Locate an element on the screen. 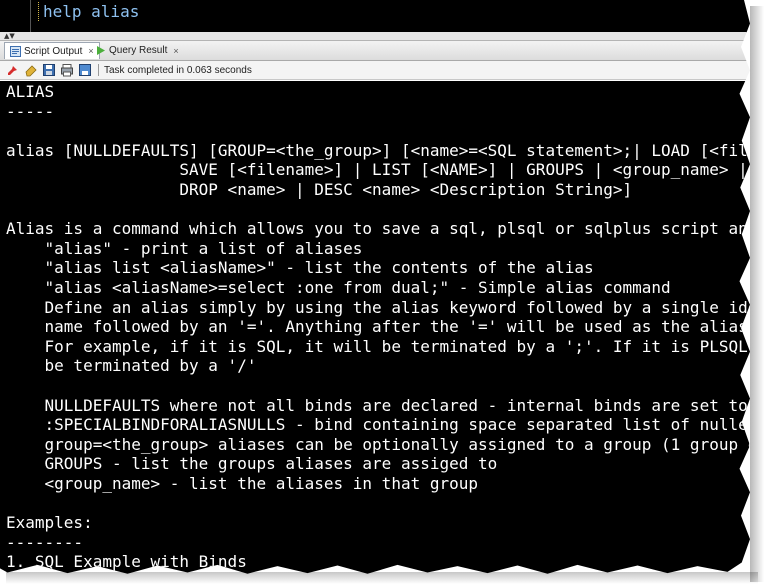 This screenshot has width=768, height=586. tab-query-result: Query Result × is located at coordinates (137, 50).